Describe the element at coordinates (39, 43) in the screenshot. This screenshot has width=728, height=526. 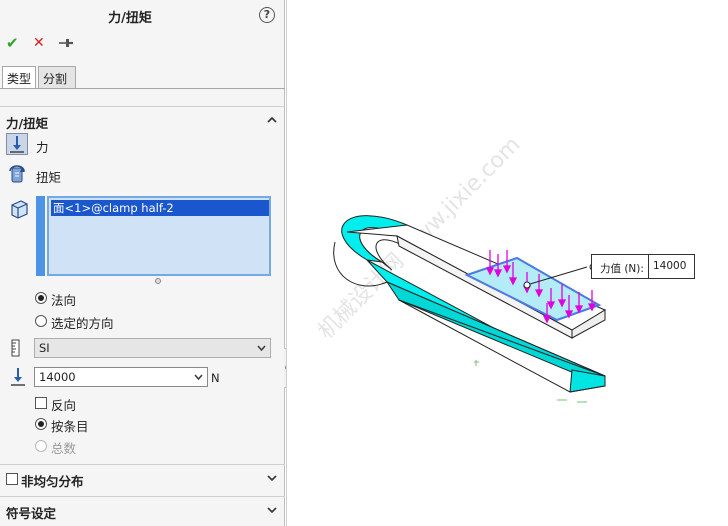
I see `cancel-icon: ✕` at that location.